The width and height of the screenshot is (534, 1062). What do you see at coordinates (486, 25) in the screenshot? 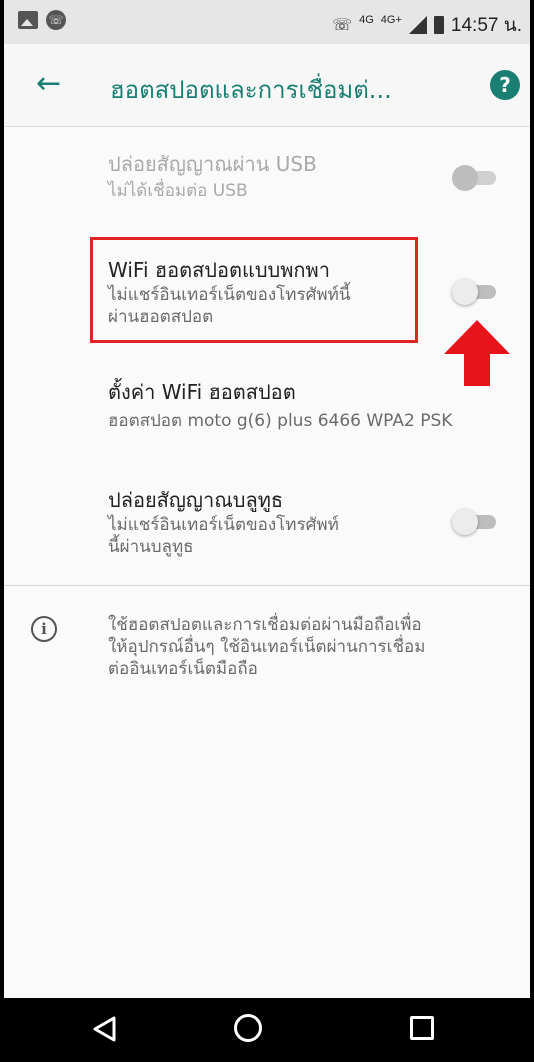
I see `clock: 14:57 น.` at bounding box center [486, 25].